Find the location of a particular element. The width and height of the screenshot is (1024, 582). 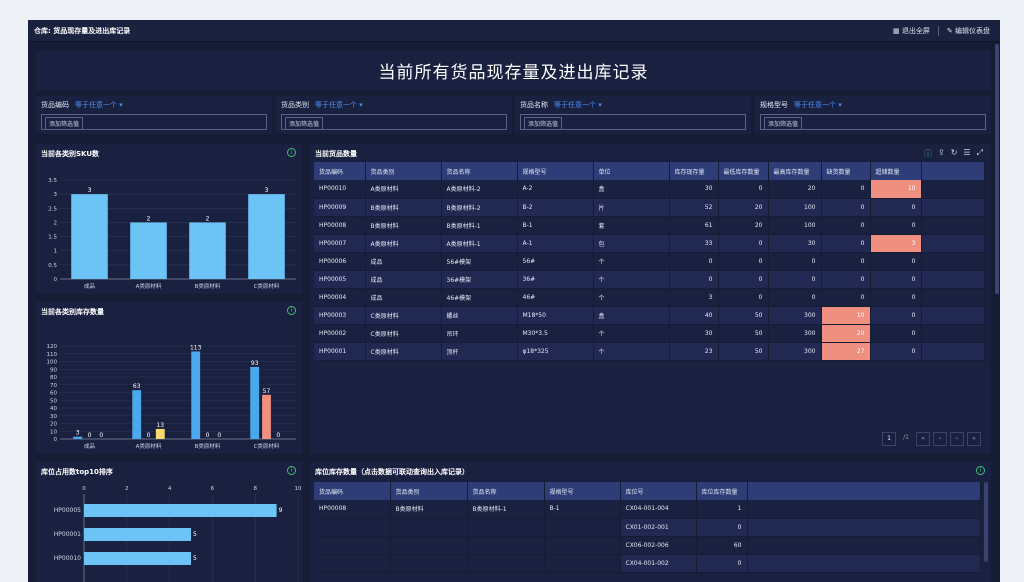

table-cell: A类原材料 is located at coordinates (403, 243).